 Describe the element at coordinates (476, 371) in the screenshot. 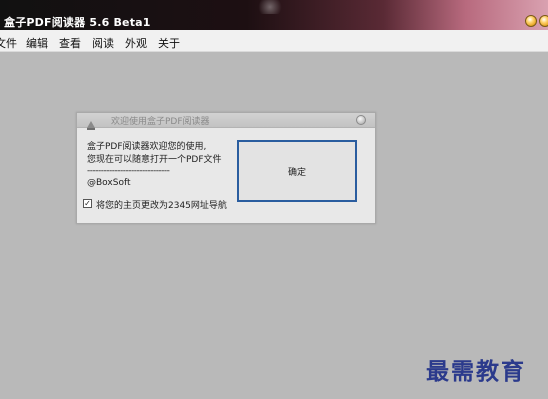

I see `watermark-logo: 最需教育` at that location.